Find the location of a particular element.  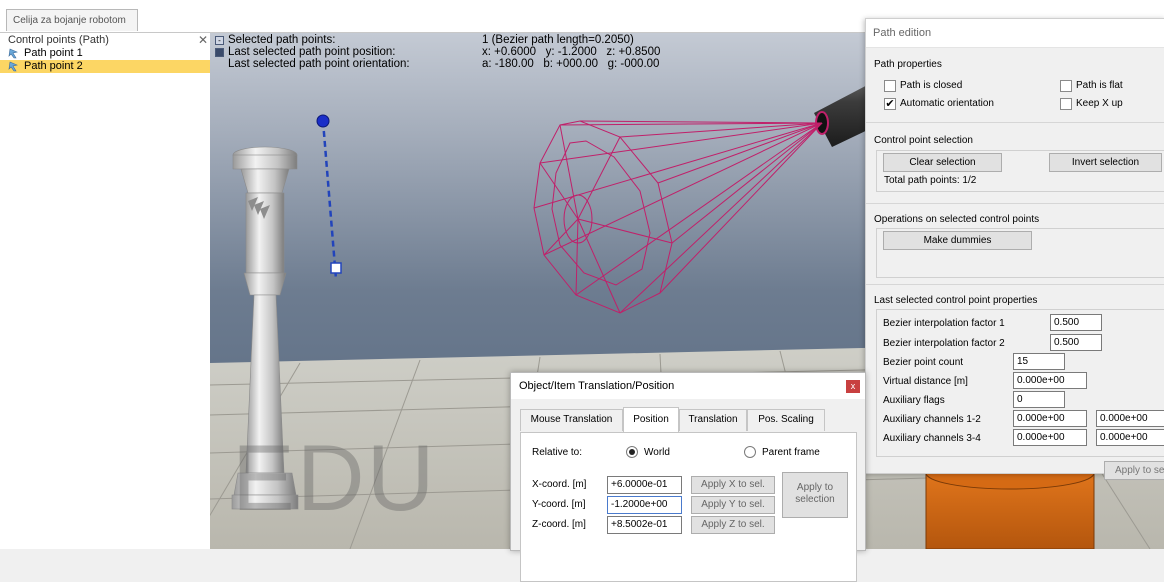

toggle-icon is located at coordinates (219, 52).